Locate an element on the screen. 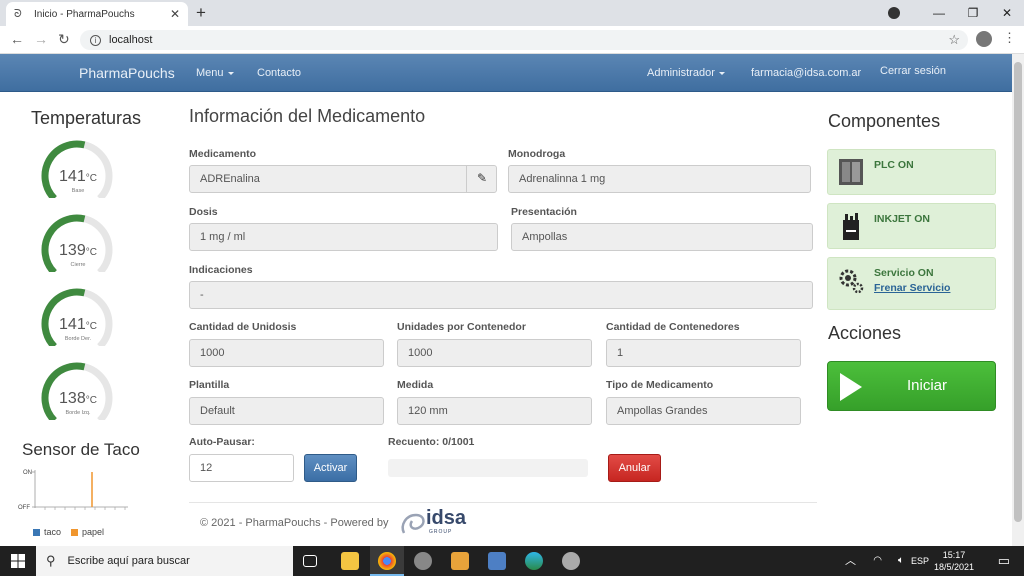 The width and height of the screenshot is (1024, 576). page-scrollbar is located at coordinates (1018, 300).